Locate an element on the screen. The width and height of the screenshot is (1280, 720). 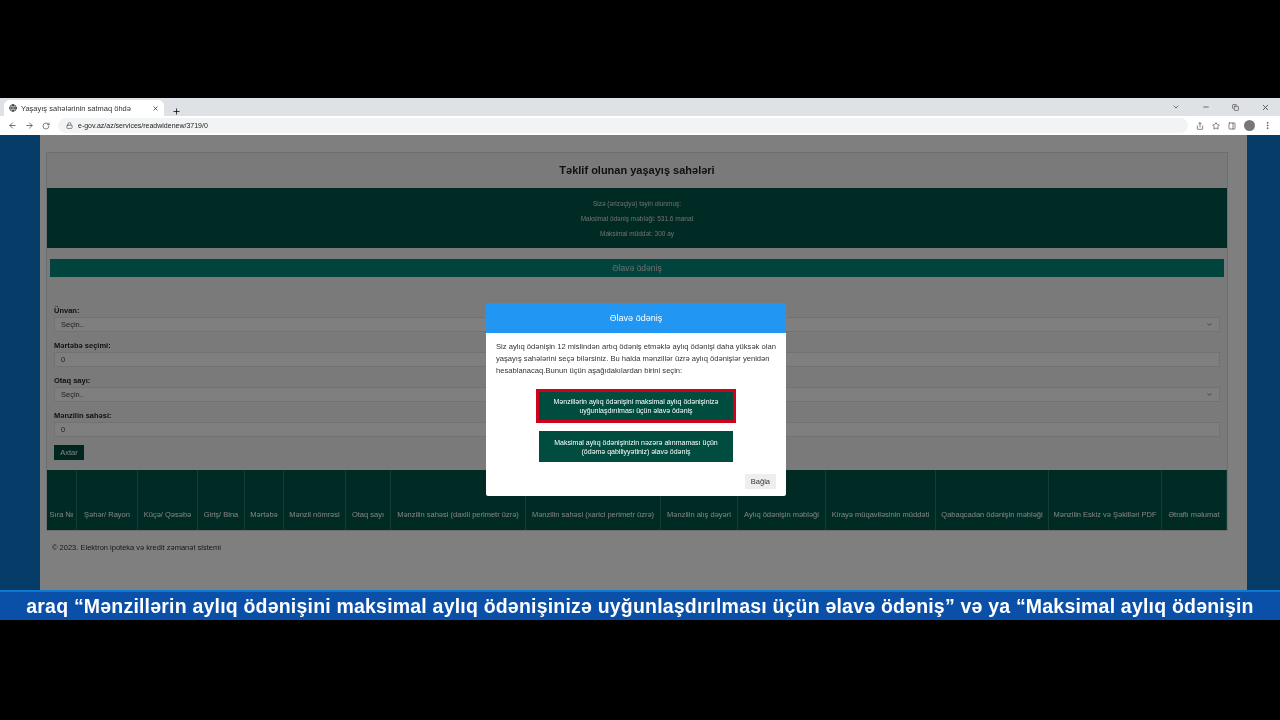
ticker-text: araq “Mənzillərin aylıq ödənişini maksimal aylıq ödənişinizə uyğunlaşdırılması üçün əlavə ödəniş” və ya “Maksimal aylıq ödənişin is located at coordinates (640, 606).